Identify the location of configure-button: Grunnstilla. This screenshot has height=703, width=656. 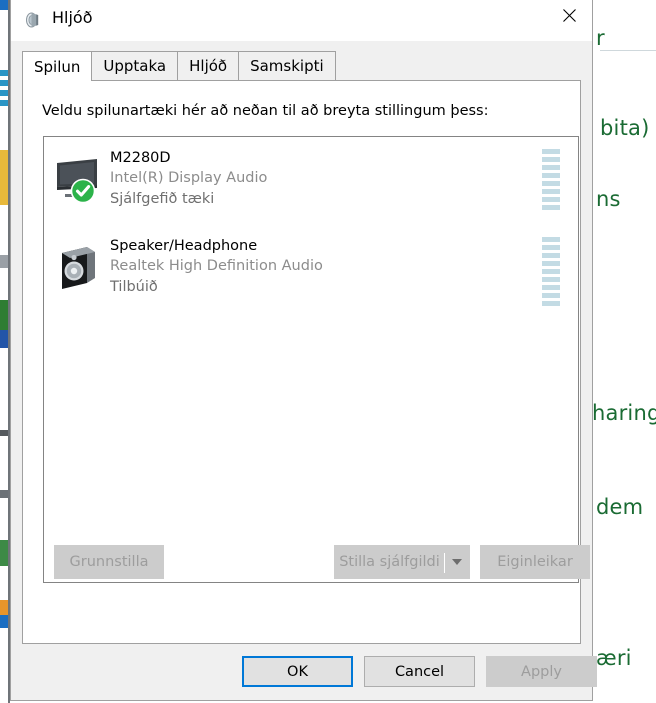
(109, 562).